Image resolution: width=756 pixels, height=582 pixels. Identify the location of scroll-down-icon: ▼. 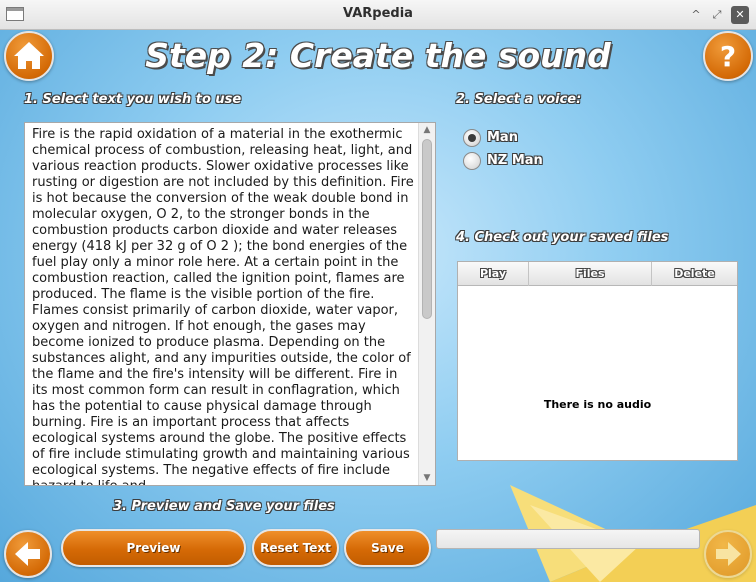
(427, 478).